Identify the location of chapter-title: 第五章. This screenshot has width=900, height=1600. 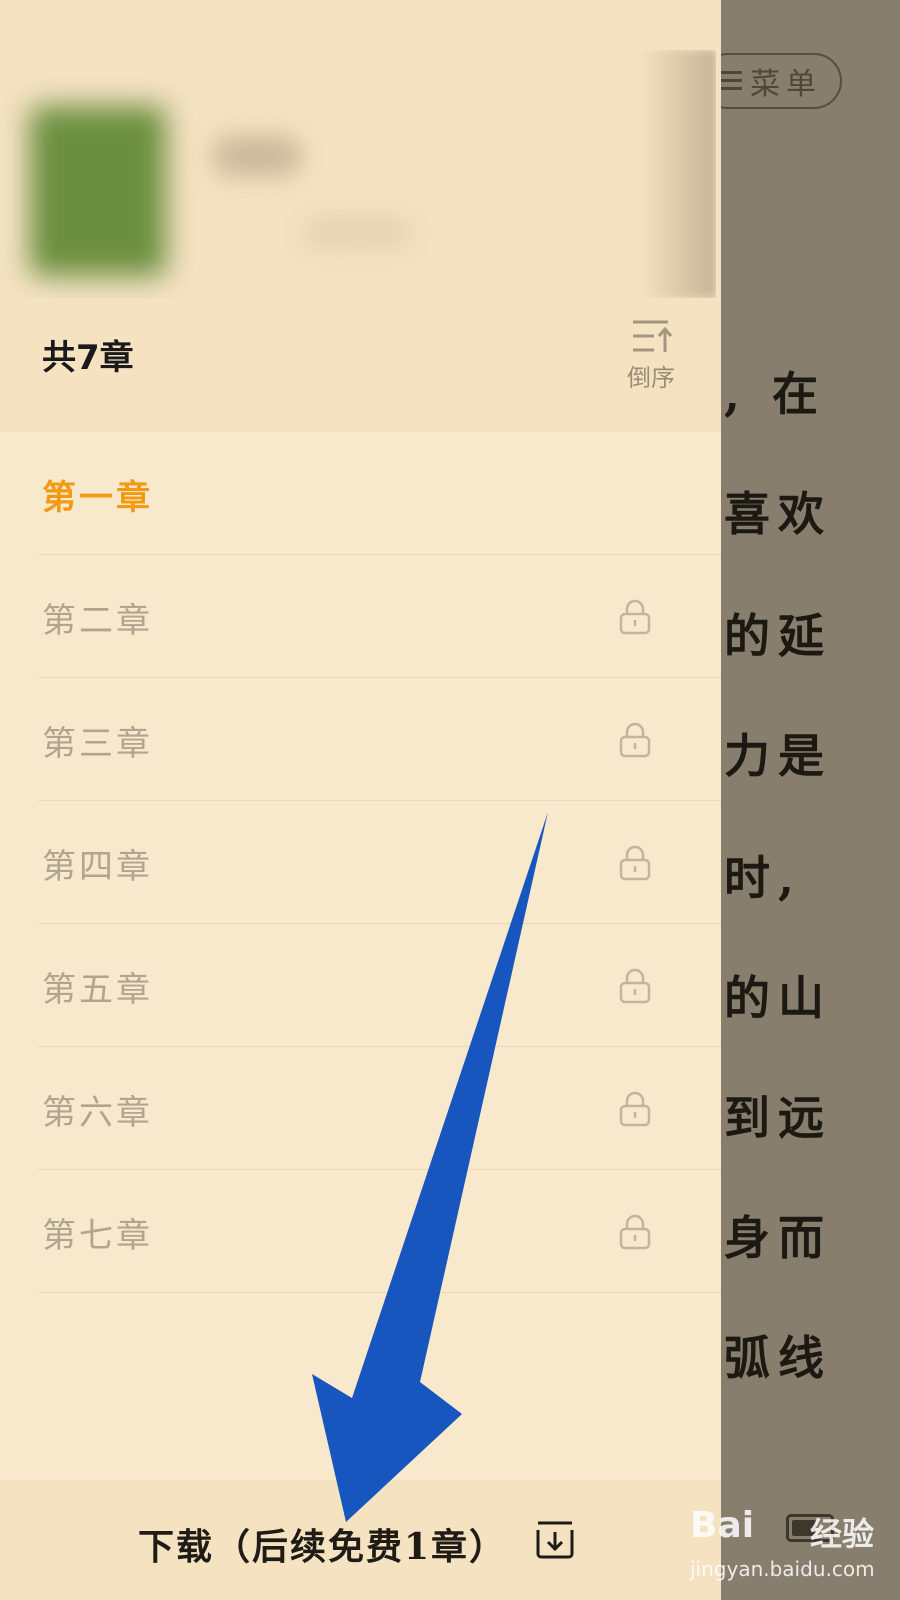
(97, 990).